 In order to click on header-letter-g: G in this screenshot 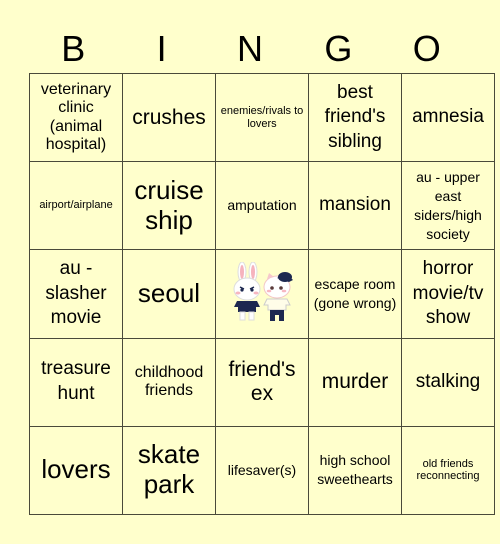, I will do `click(338, 48)`.